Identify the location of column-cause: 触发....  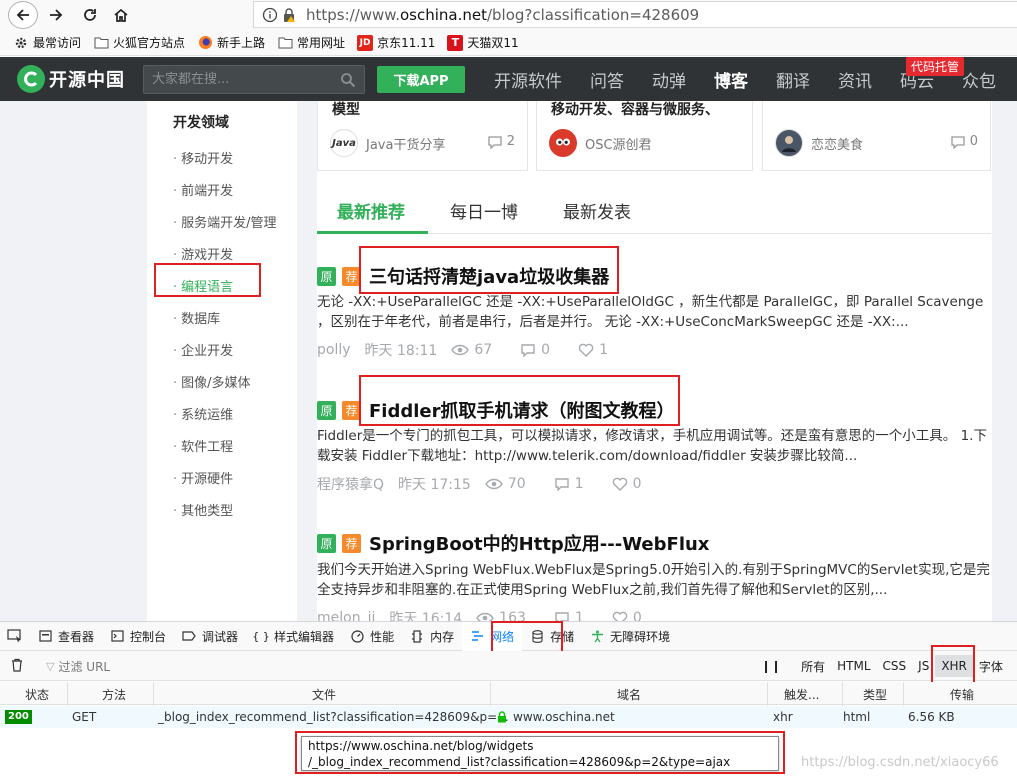
(801, 694).